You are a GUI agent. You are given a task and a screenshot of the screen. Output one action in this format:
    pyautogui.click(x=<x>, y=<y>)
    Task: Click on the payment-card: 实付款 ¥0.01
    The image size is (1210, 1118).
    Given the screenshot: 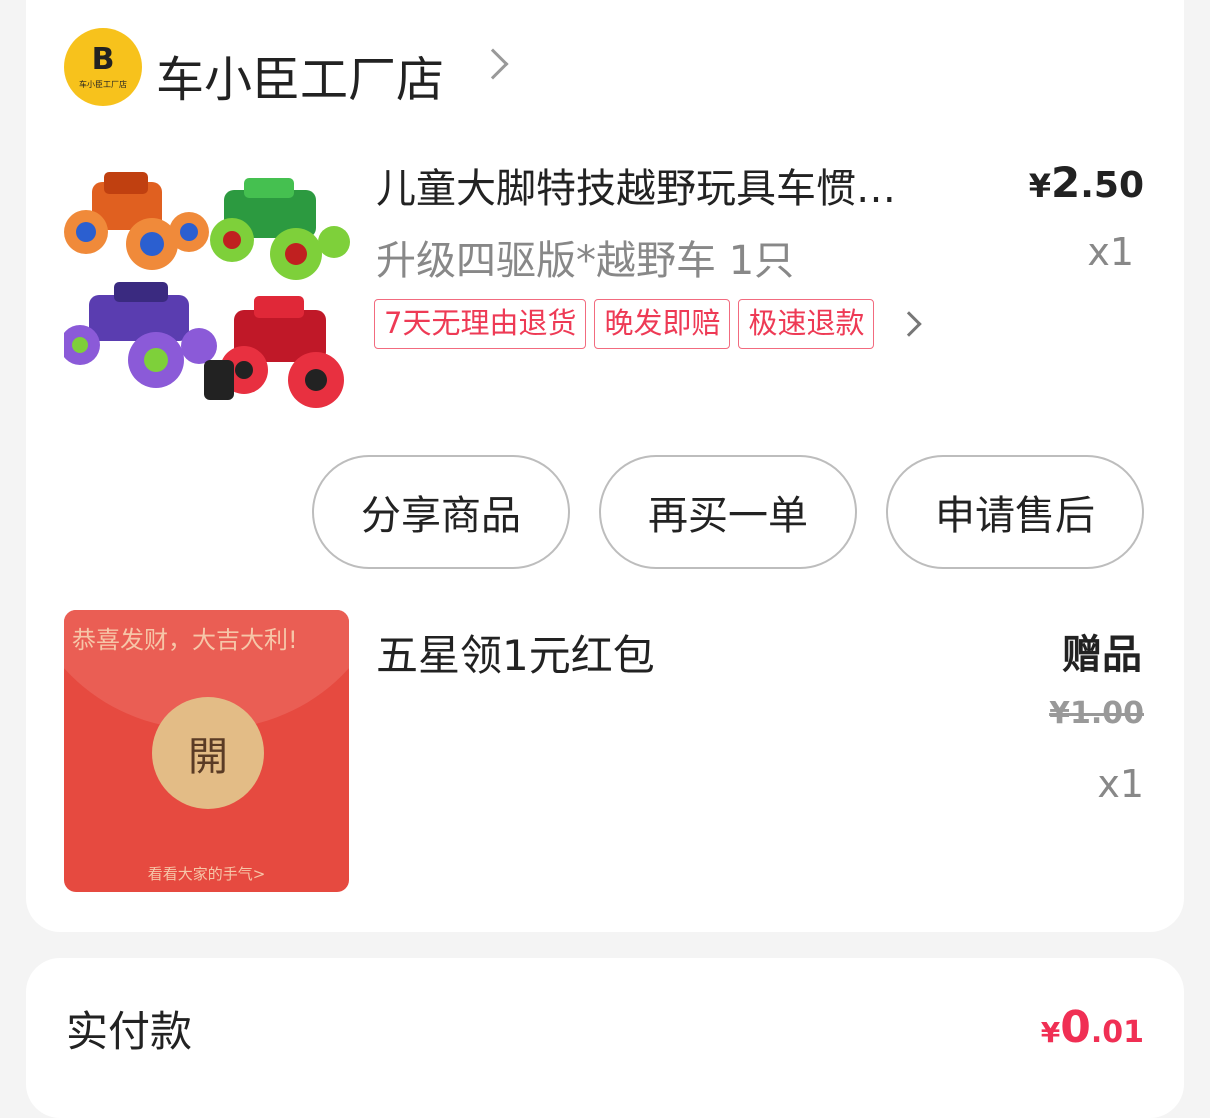 What is the action you would take?
    pyautogui.click(x=605, y=1038)
    